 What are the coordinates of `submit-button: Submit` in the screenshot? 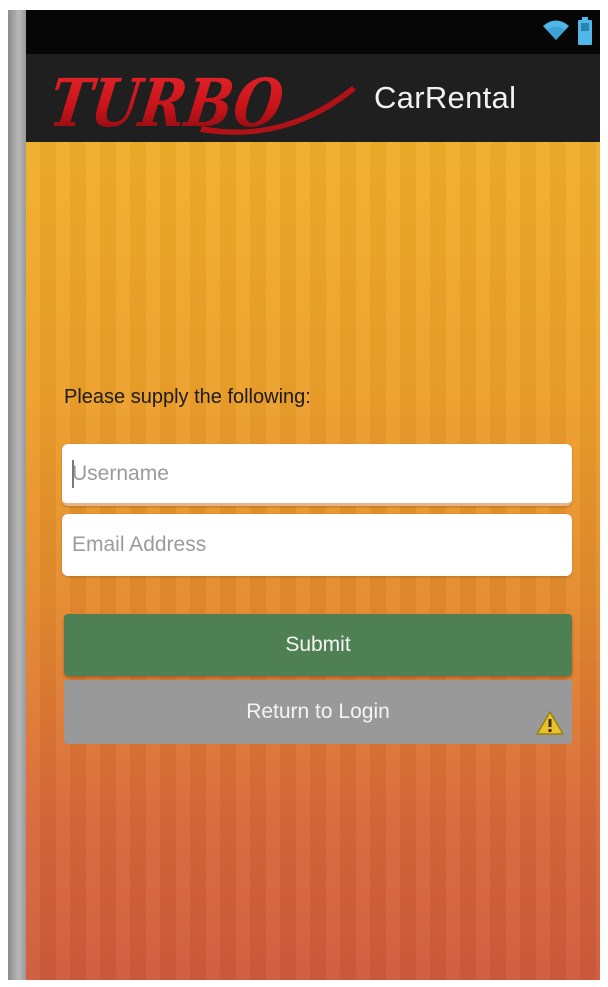 It's located at (318, 645).